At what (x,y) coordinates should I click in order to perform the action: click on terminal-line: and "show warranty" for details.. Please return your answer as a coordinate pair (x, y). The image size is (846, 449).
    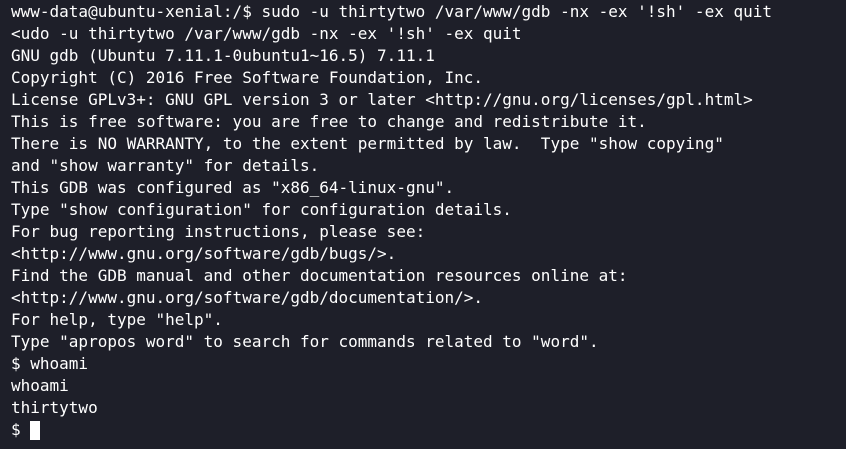
    Looking at the image, I should click on (165, 165).